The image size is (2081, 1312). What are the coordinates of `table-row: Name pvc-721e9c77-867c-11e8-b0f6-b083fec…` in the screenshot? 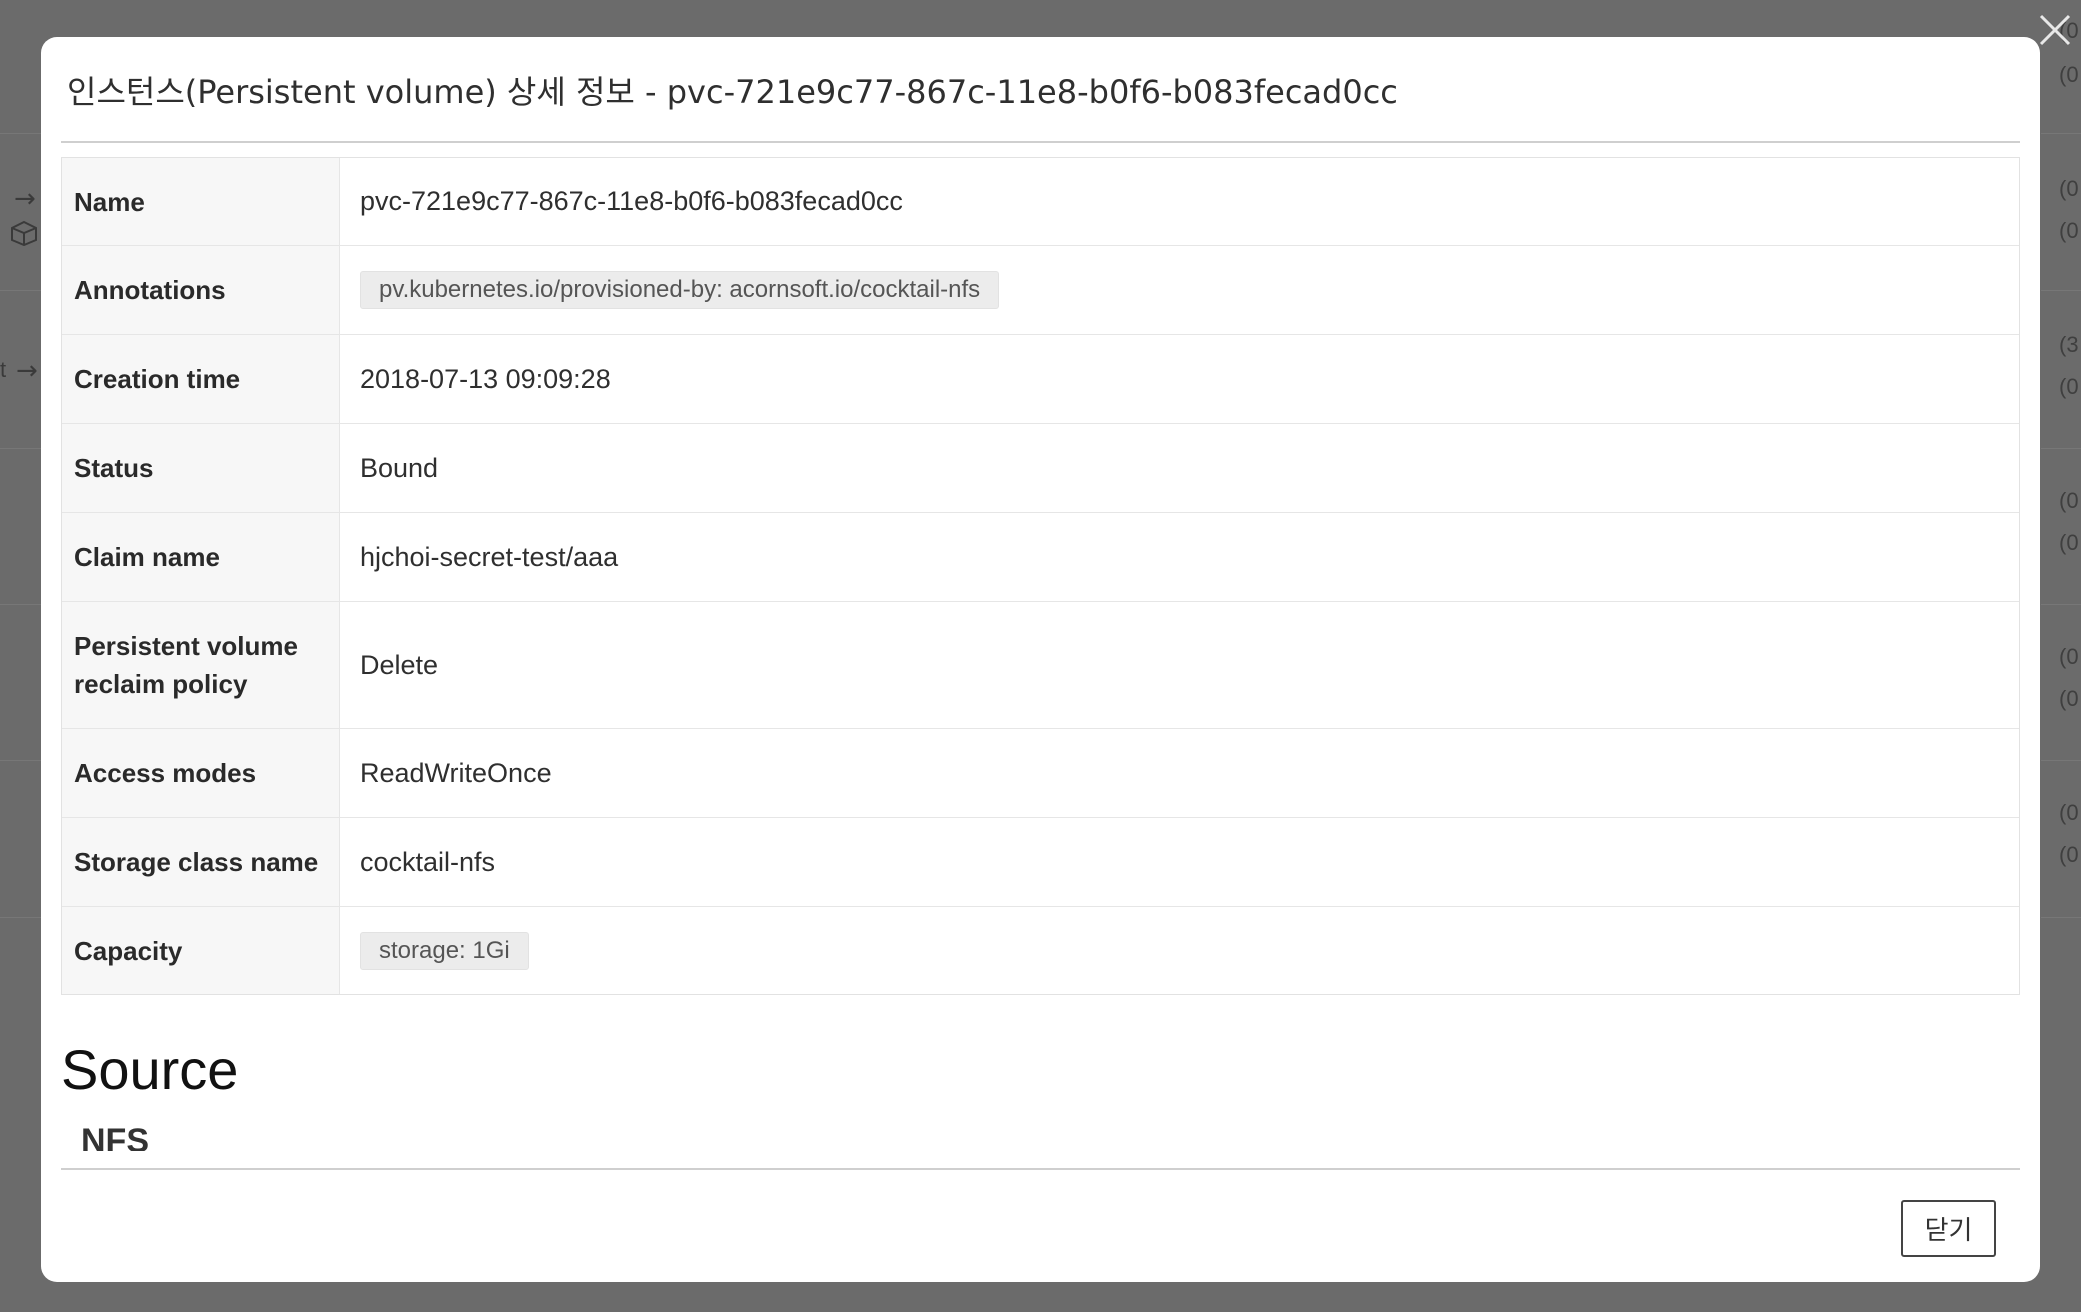 It's located at (1040, 202).